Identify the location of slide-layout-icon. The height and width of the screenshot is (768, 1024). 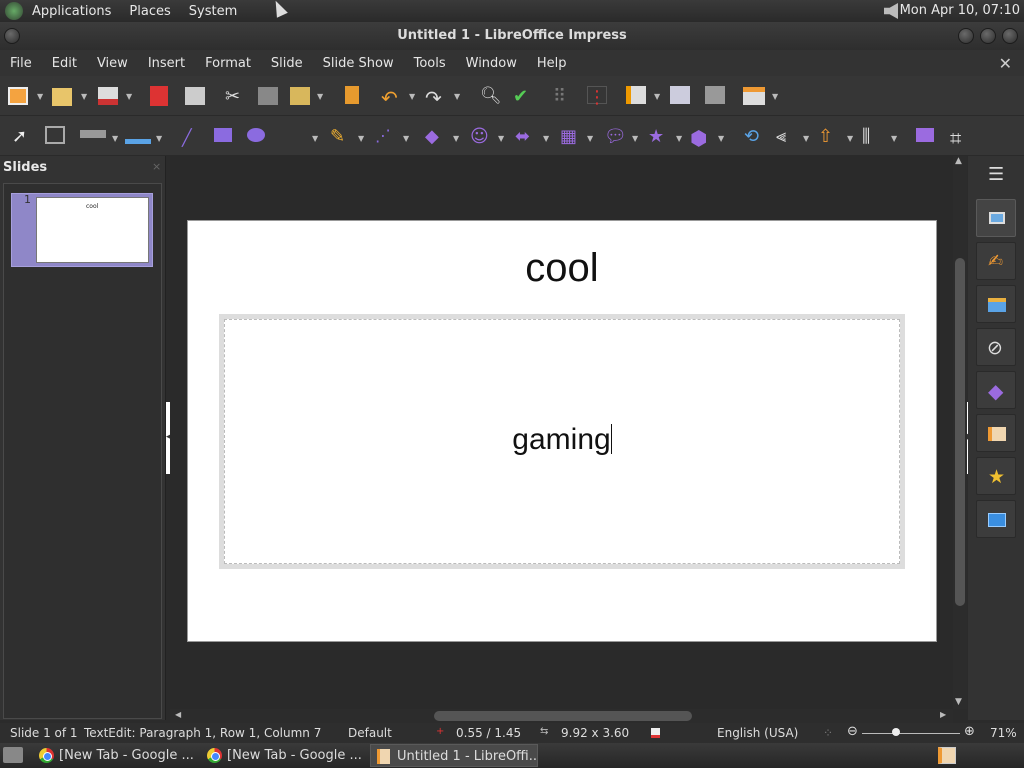
(754, 96).